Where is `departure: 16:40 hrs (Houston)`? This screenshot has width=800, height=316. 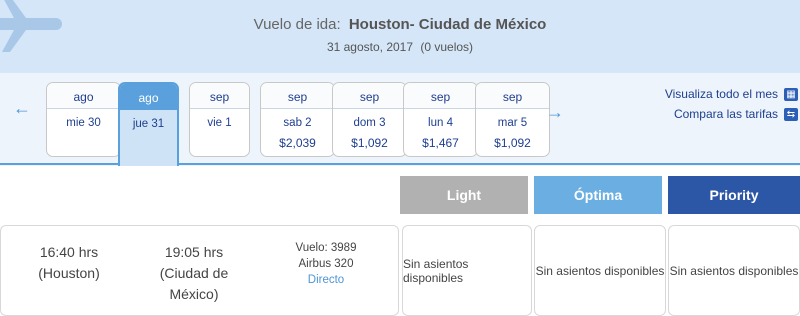 departure: 16:40 hrs (Houston) is located at coordinates (69, 263).